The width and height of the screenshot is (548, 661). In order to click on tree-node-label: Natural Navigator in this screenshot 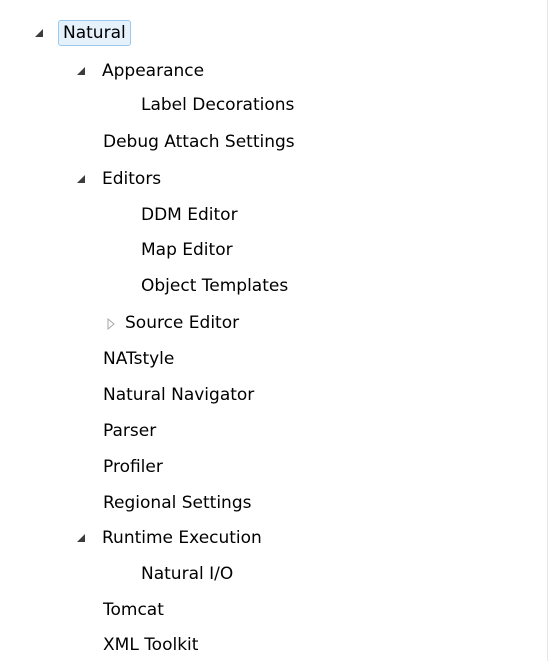, I will do `click(178, 395)`.